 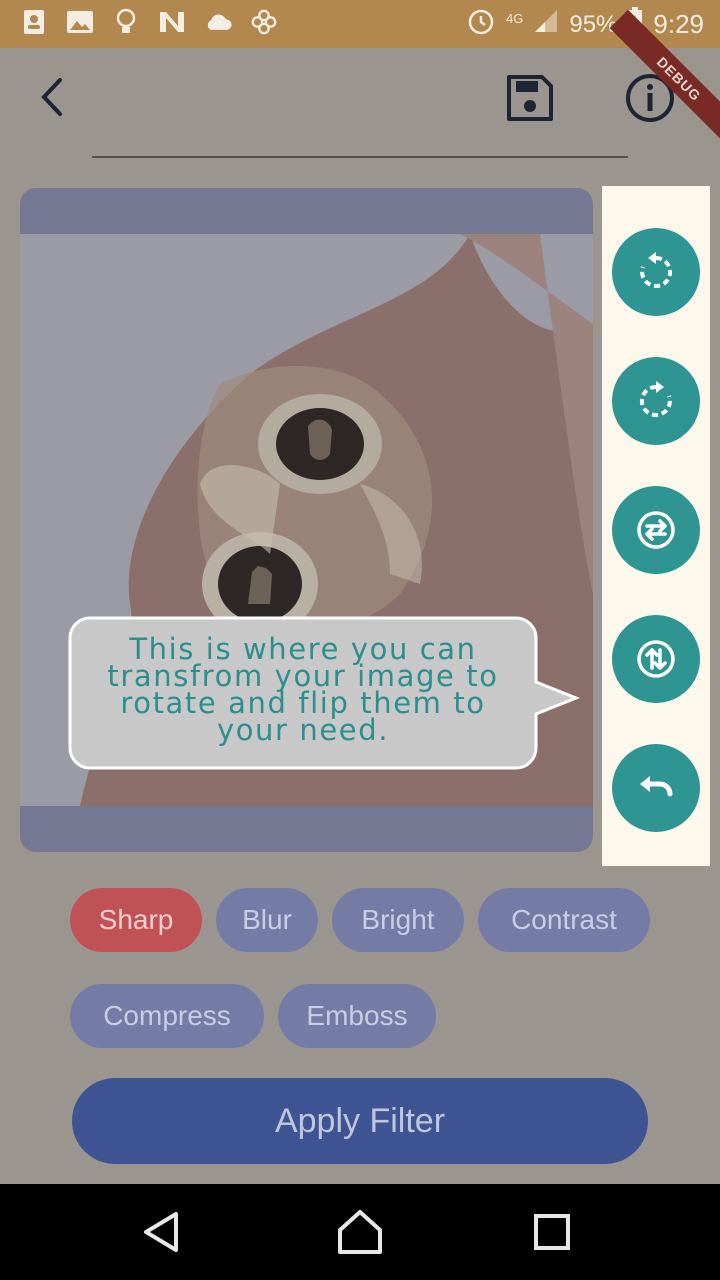 What do you see at coordinates (357, 1016) in the screenshot?
I see `filter-chip-emboss: Emboss` at bounding box center [357, 1016].